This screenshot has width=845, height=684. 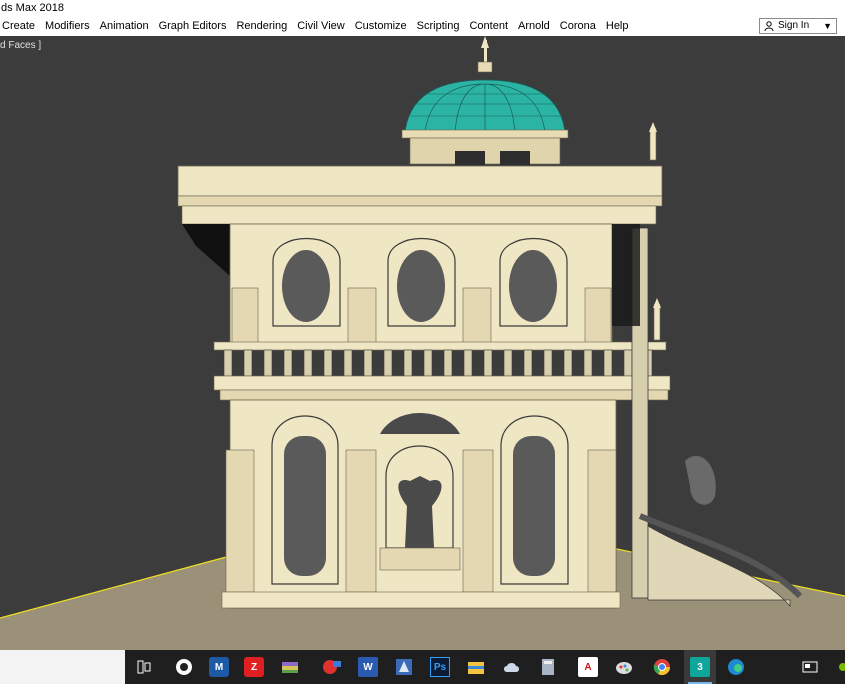 What do you see at coordinates (810, 667) in the screenshot?
I see `news-icon` at bounding box center [810, 667].